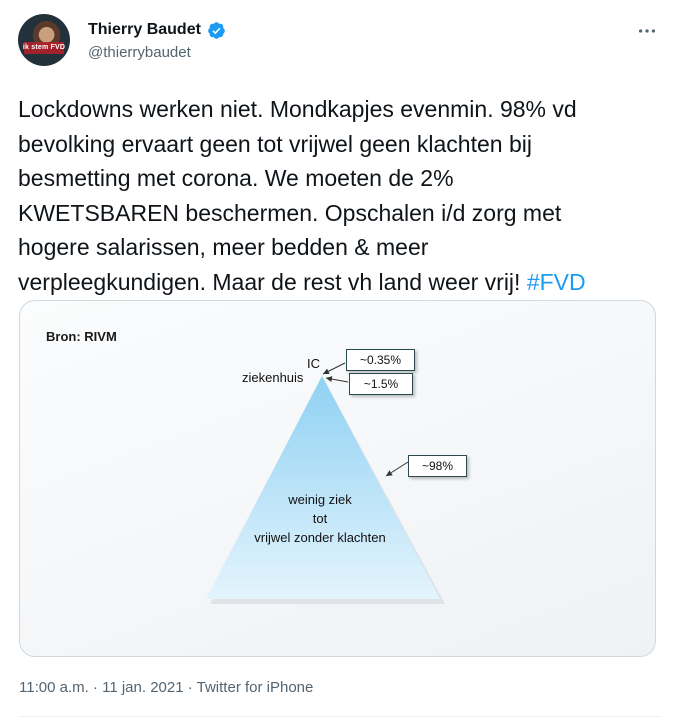 This screenshot has height=720, width=681. I want to click on inside-line-3: vrijwel zonder klachten, so click(320, 537).